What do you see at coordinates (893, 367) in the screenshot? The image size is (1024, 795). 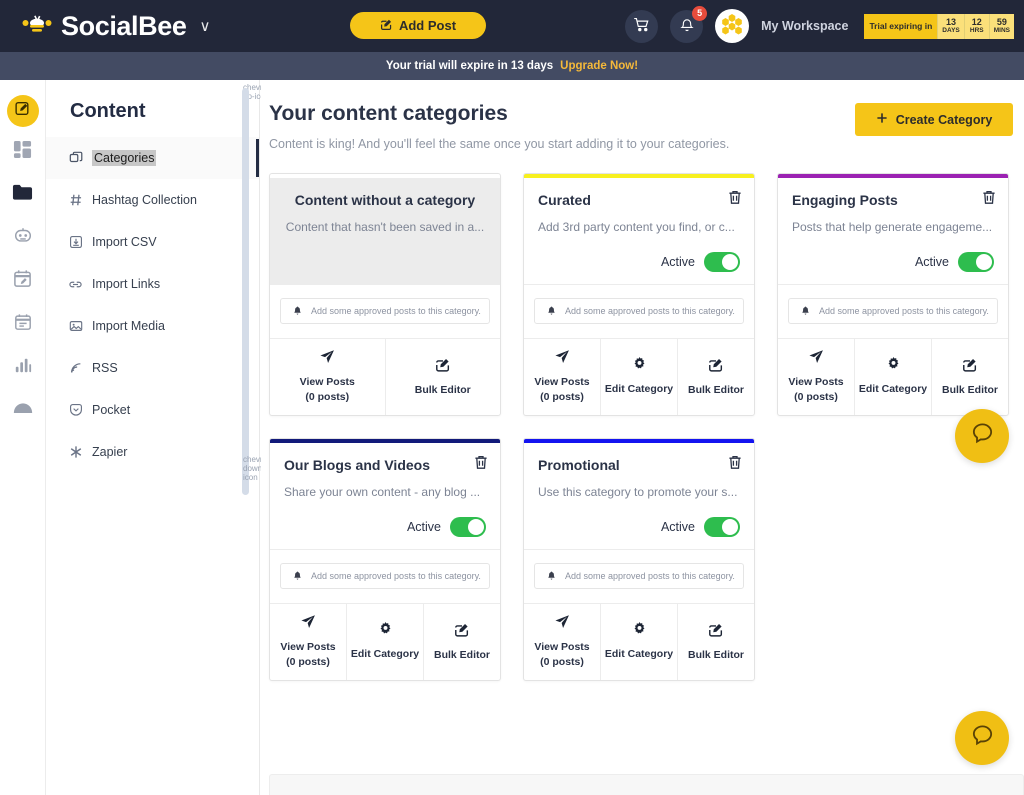 I see `gear-icon` at bounding box center [893, 367].